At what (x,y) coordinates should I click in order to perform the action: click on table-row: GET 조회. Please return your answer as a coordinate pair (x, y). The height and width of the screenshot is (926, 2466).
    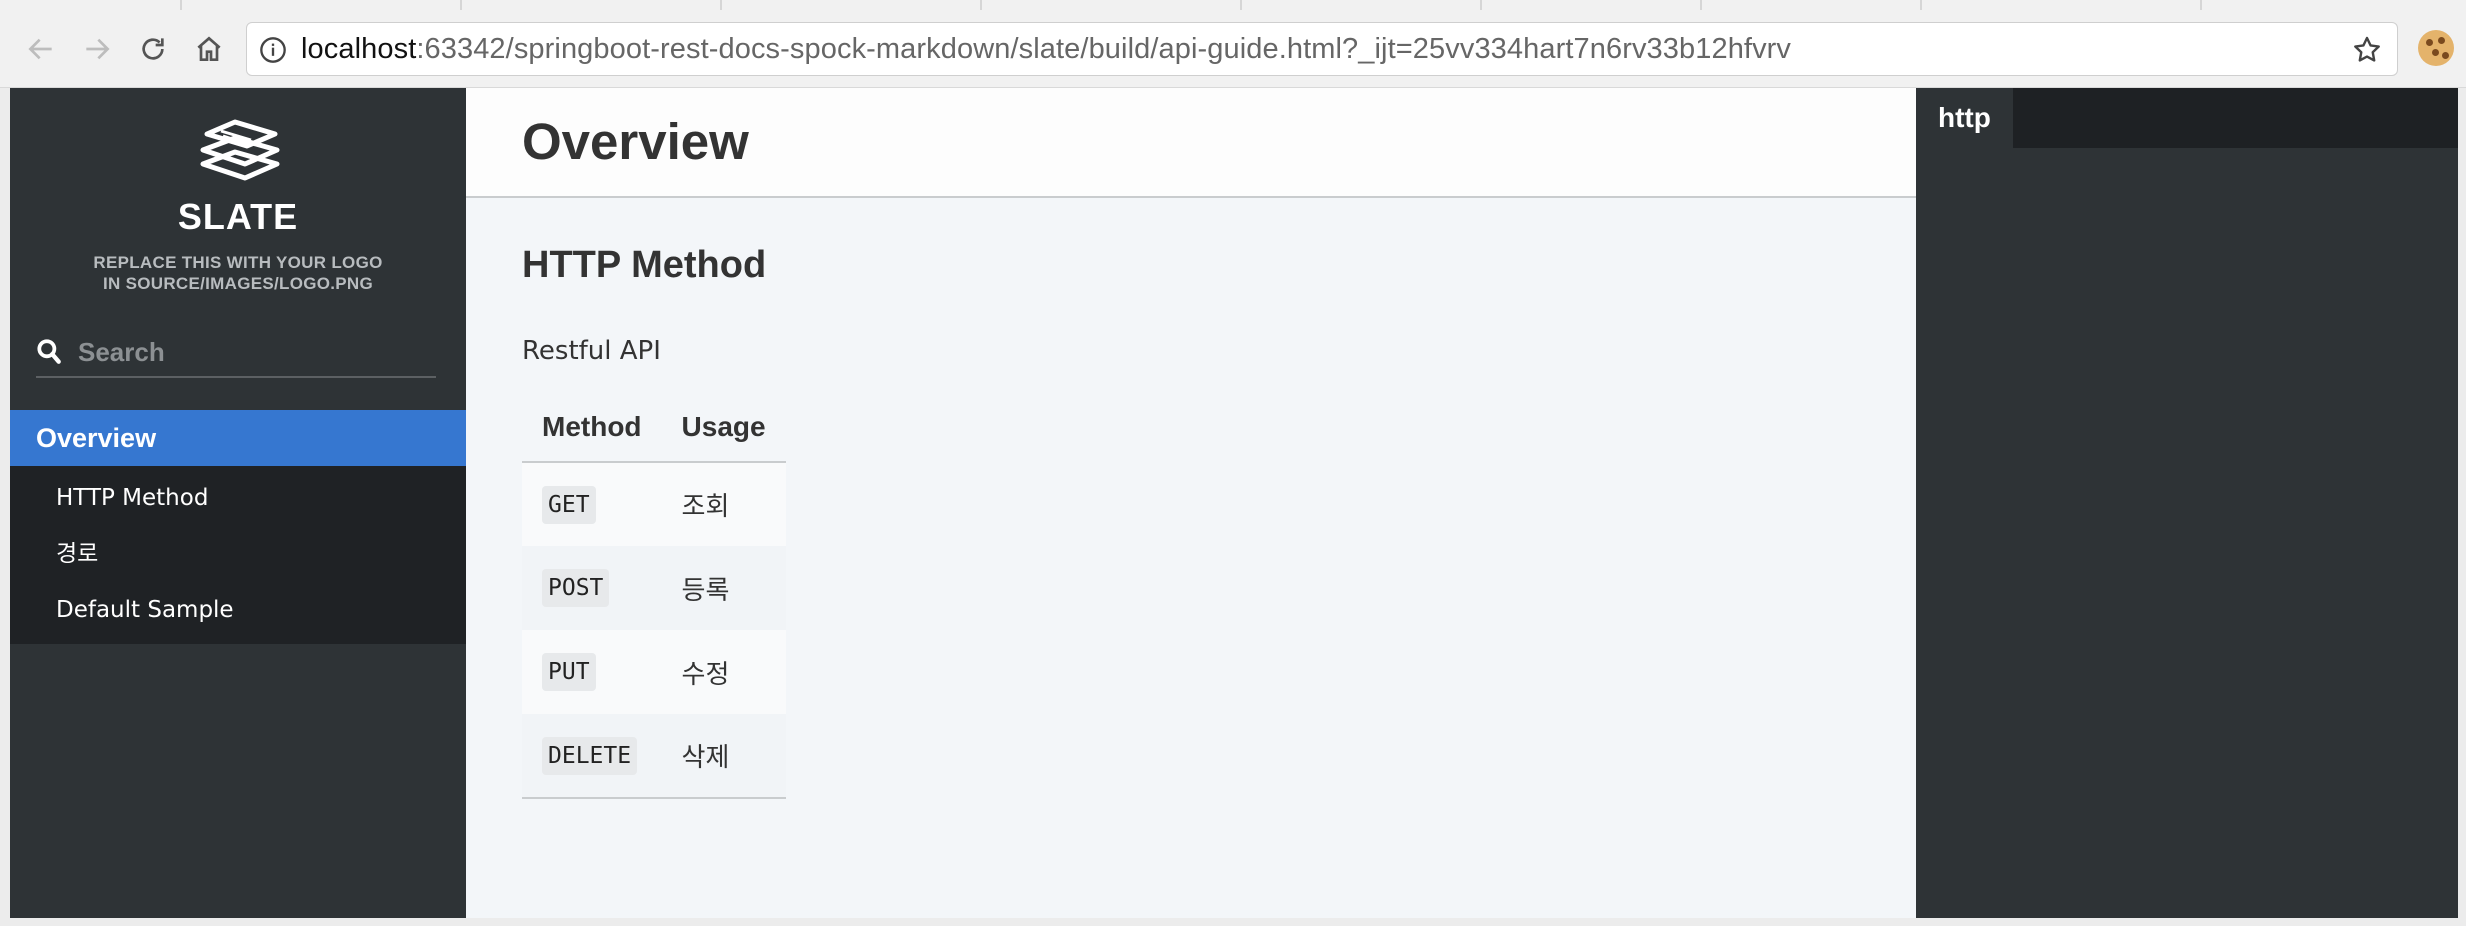
    Looking at the image, I should click on (654, 504).